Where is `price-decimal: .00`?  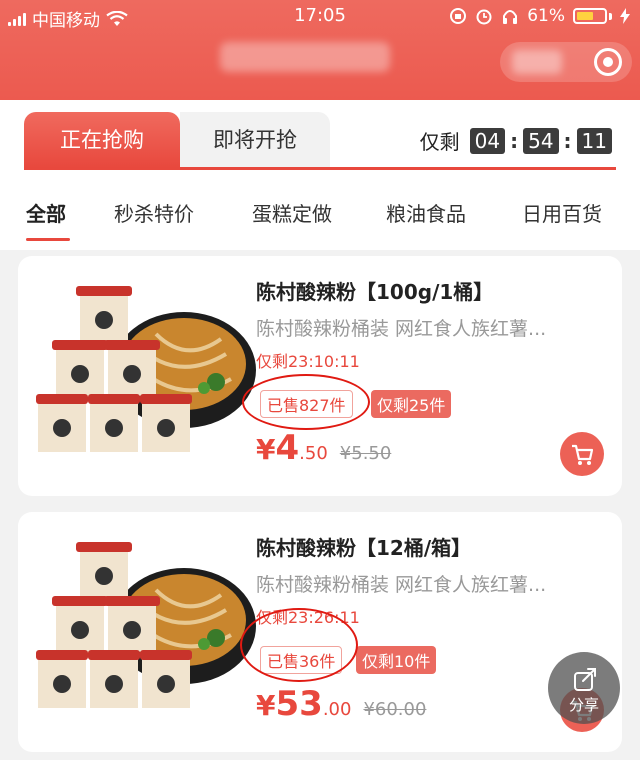
price-decimal: .00 is located at coordinates (337, 709).